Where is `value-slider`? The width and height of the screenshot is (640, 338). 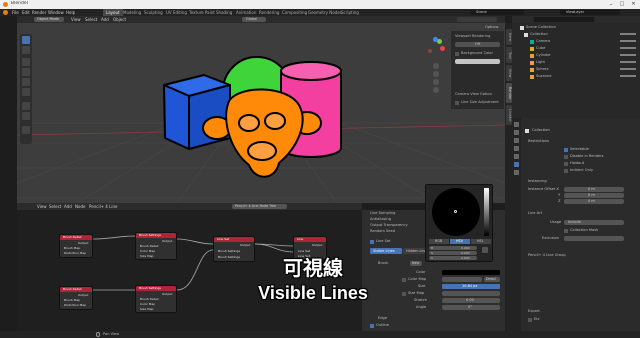
value-slider is located at coordinates (486, 212).